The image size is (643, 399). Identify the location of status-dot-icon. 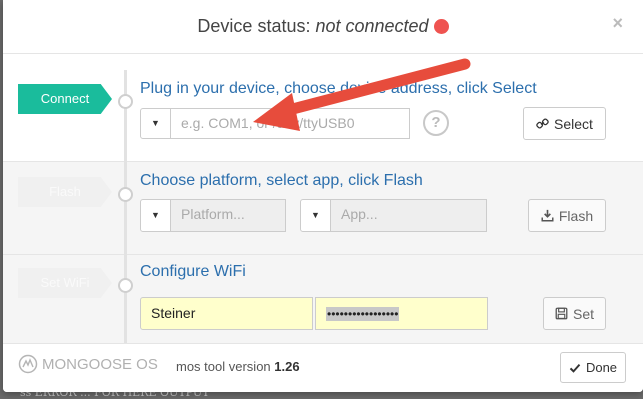
(441, 26).